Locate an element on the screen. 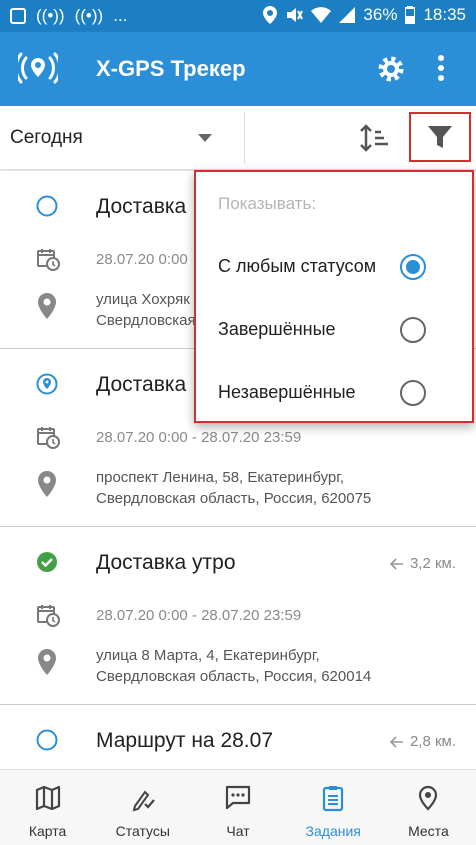 This screenshot has width=476, height=845. sort-icon is located at coordinates (375, 138).